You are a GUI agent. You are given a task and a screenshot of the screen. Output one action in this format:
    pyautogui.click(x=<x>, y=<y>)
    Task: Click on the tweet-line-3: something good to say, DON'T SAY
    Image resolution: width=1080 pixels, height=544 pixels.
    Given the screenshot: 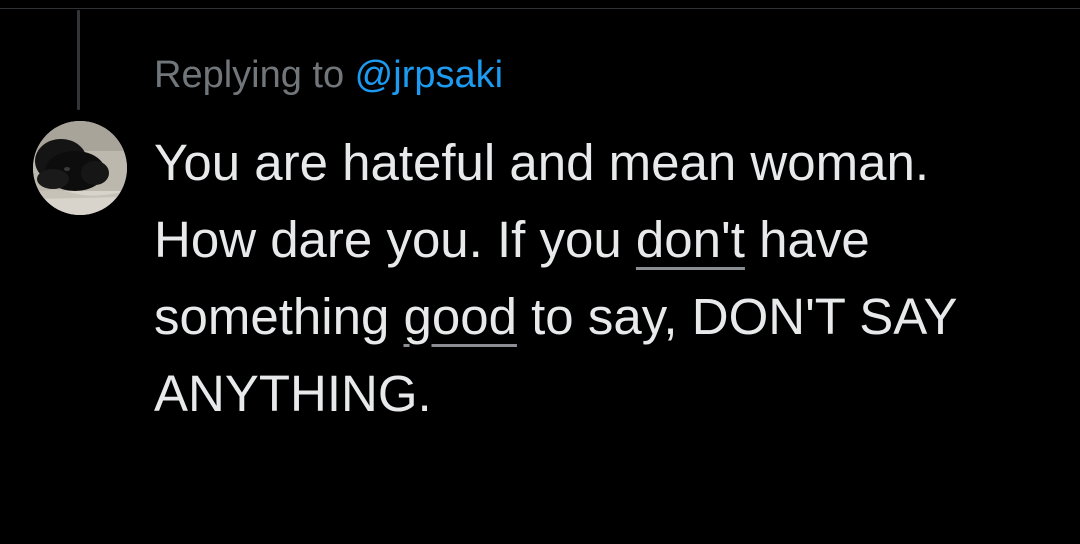 What is the action you would take?
    pyautogui.click(x=604, y=316)
    